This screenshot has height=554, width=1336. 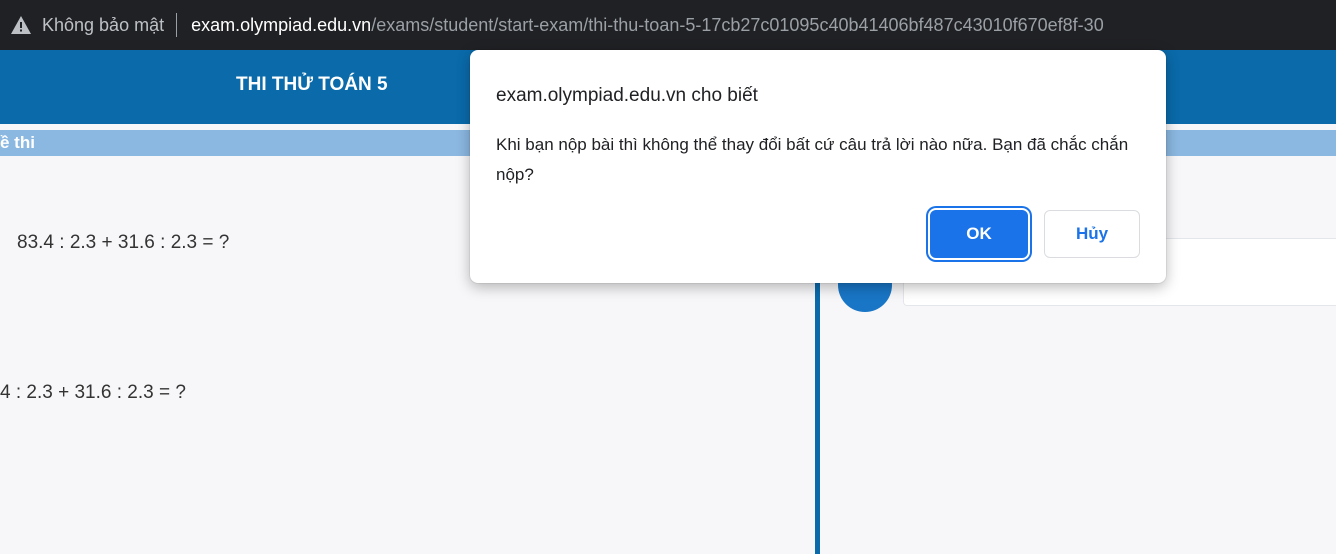 I want to click on cancel-button: Hủy, so click(x=1092, y=234).